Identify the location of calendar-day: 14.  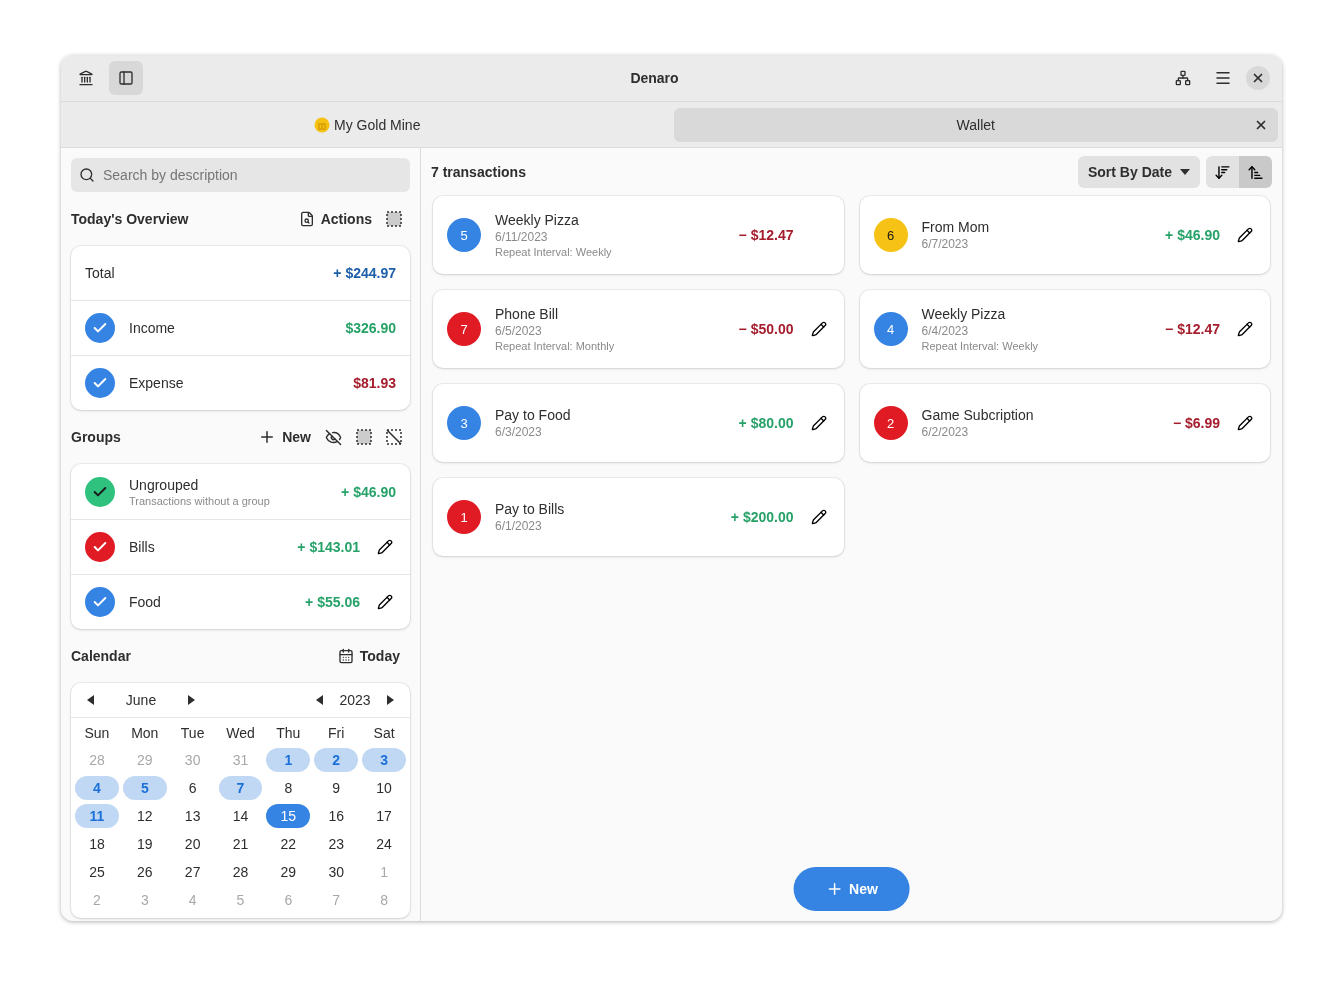
(240, 816).